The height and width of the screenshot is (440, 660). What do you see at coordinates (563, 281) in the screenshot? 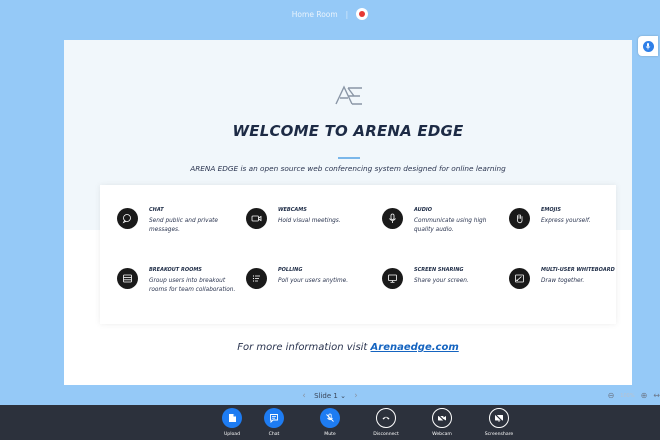
I see `feature-desc: Draw together.` at bounding box center [563, 281].